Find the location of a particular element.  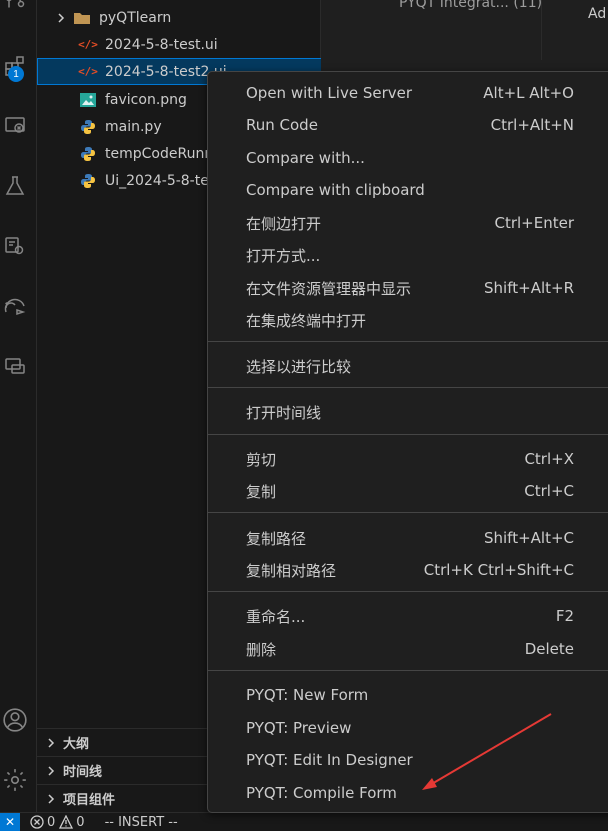

section-label: 时间线 is located at coordinates (83, 772).